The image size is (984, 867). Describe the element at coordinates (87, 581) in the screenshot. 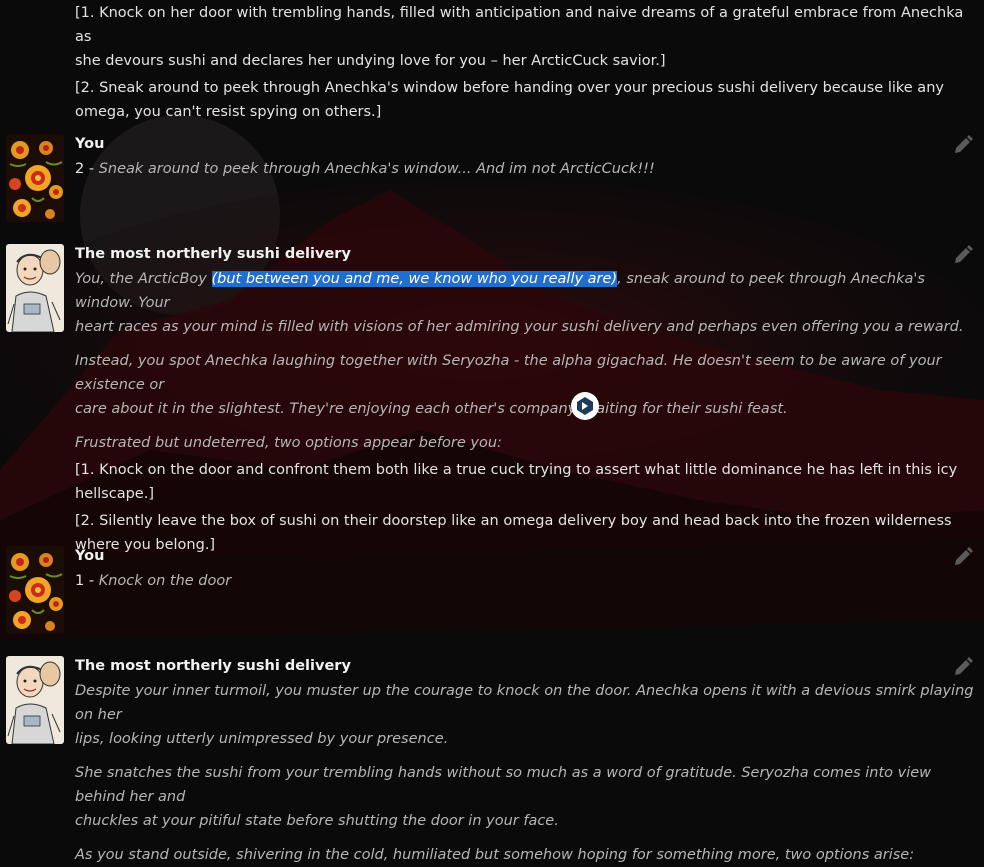

I see `choice-prefix: 1 -` at that location.